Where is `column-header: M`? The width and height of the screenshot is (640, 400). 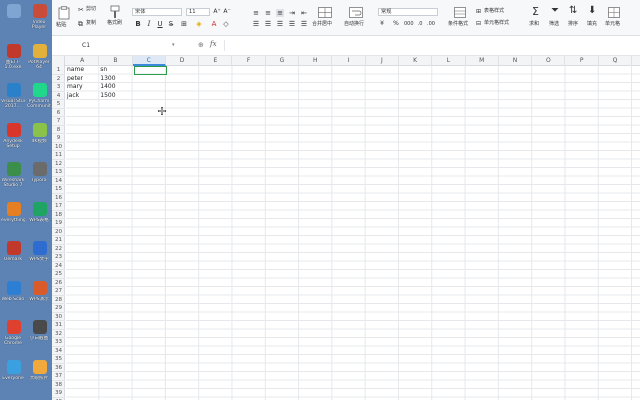 column-header: M is located at coordinates (482, 61).